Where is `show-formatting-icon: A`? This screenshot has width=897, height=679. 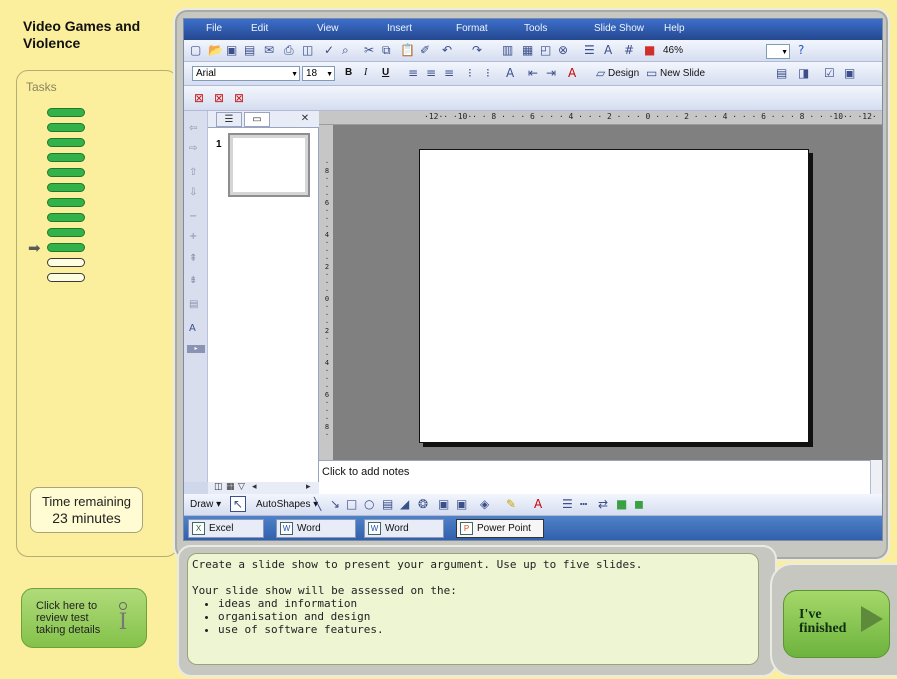 show-formatting-icon: A is located at coordinates (192, 328).